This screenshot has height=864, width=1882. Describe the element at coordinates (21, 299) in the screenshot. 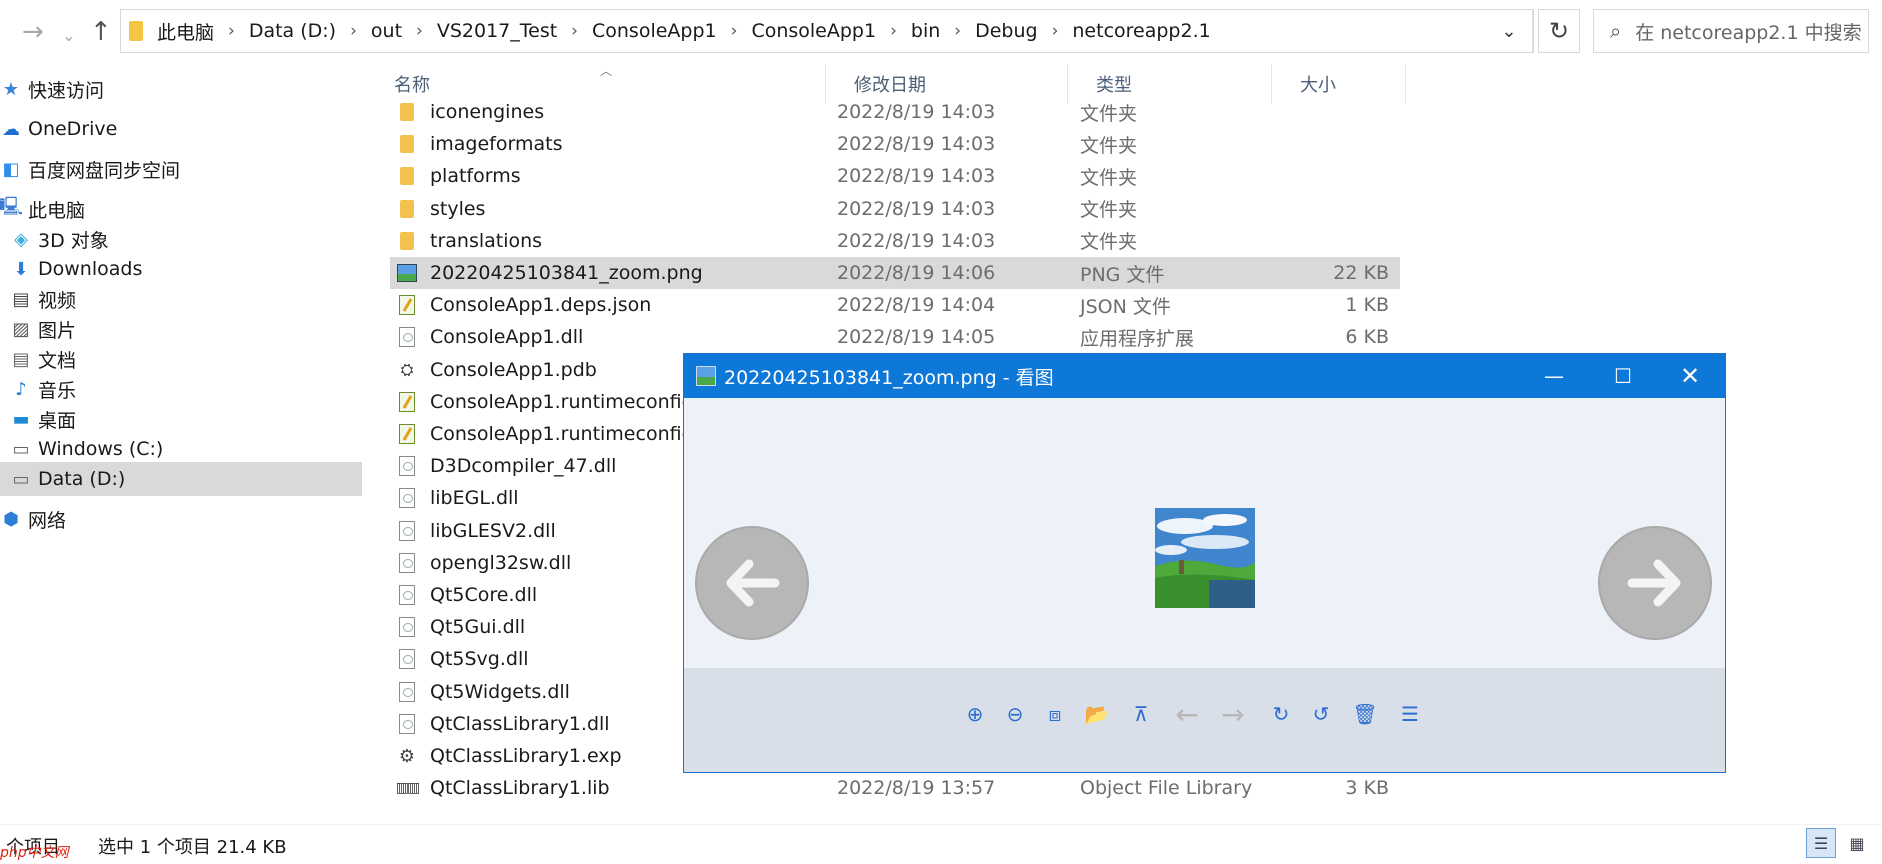

I see `video-icon: ▤` at that location.